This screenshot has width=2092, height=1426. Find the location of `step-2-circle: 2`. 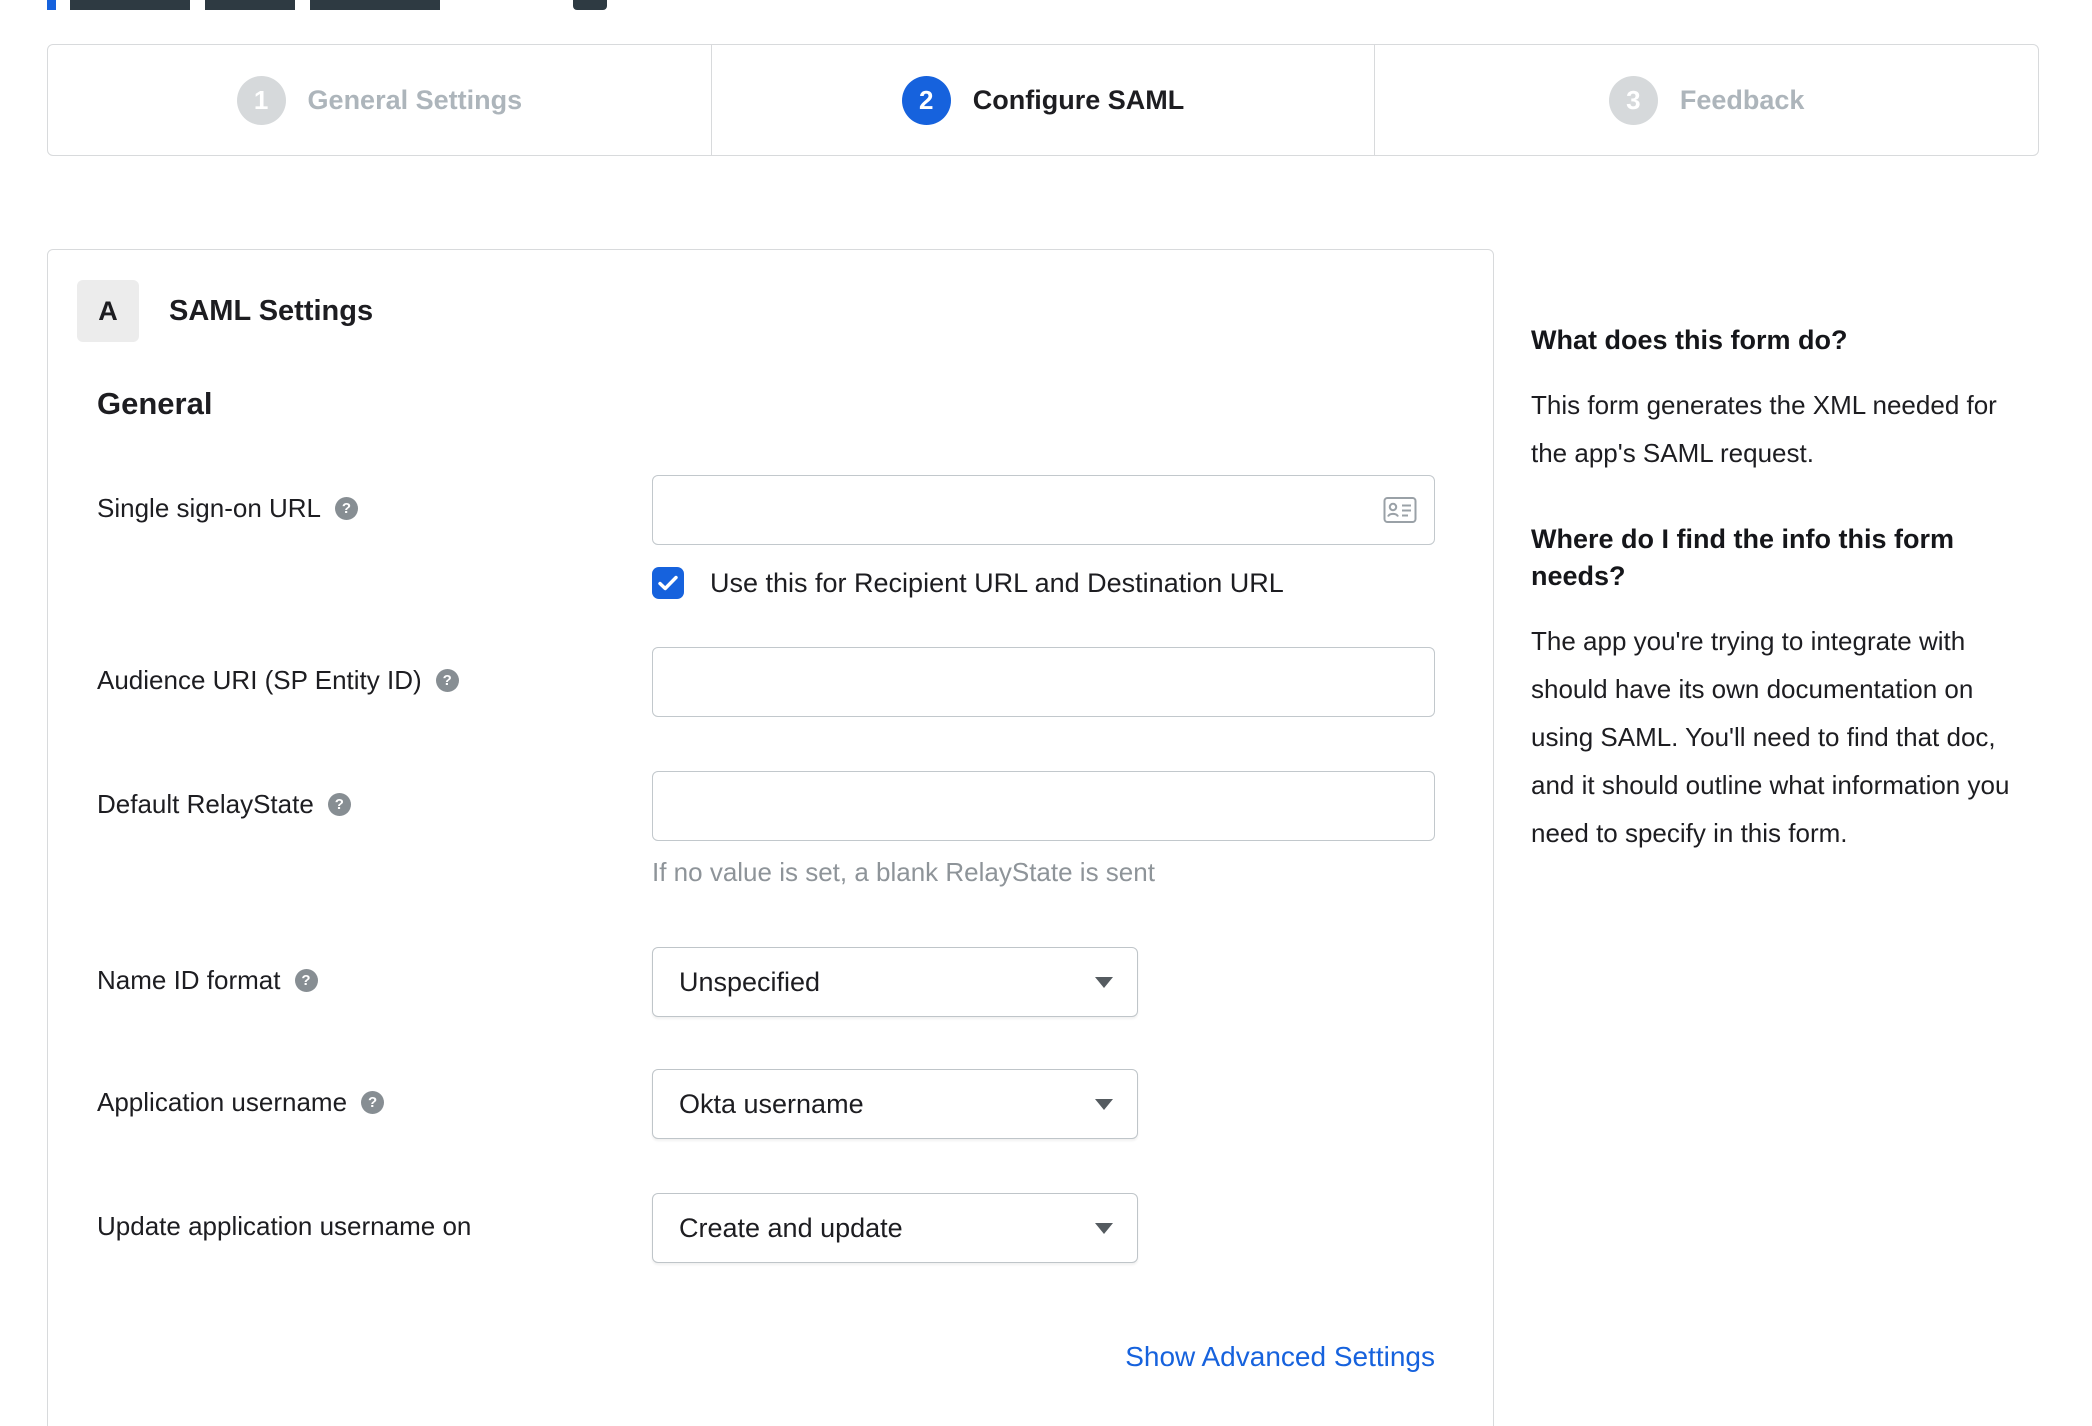

step-2-circle: 2 is located at coordinates (926, 100).